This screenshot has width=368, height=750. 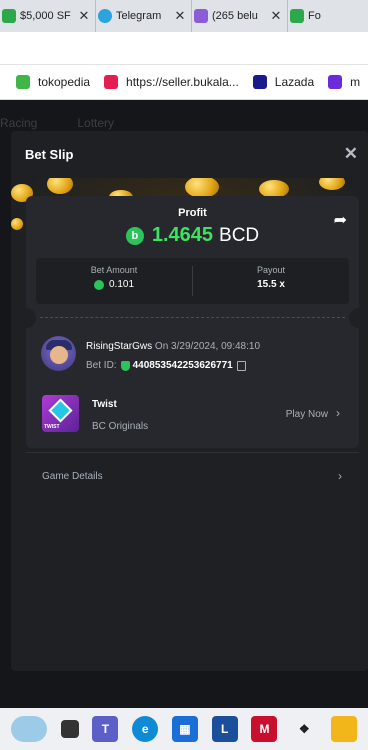 I want to click on search-icon, so click(x=28, y=729).